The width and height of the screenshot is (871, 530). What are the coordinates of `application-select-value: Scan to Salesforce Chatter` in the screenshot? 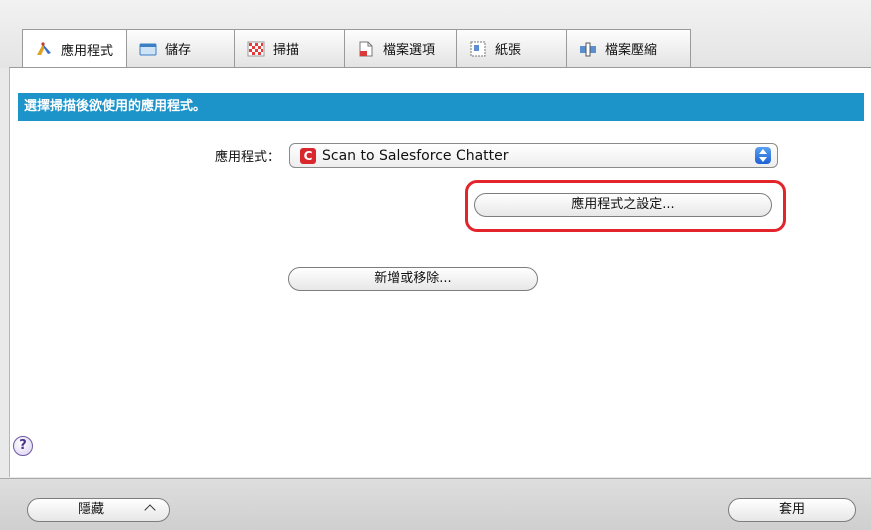 It's located at (415, 155).